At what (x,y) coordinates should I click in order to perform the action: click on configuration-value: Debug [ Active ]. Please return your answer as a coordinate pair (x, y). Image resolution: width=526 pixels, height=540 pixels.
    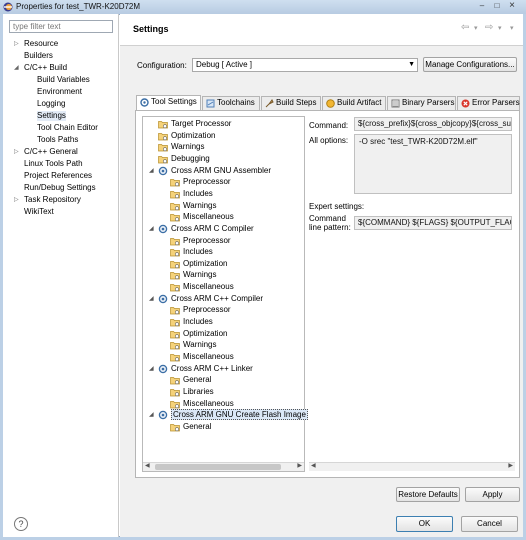
    Looking at the image, I should click on (224, 64).